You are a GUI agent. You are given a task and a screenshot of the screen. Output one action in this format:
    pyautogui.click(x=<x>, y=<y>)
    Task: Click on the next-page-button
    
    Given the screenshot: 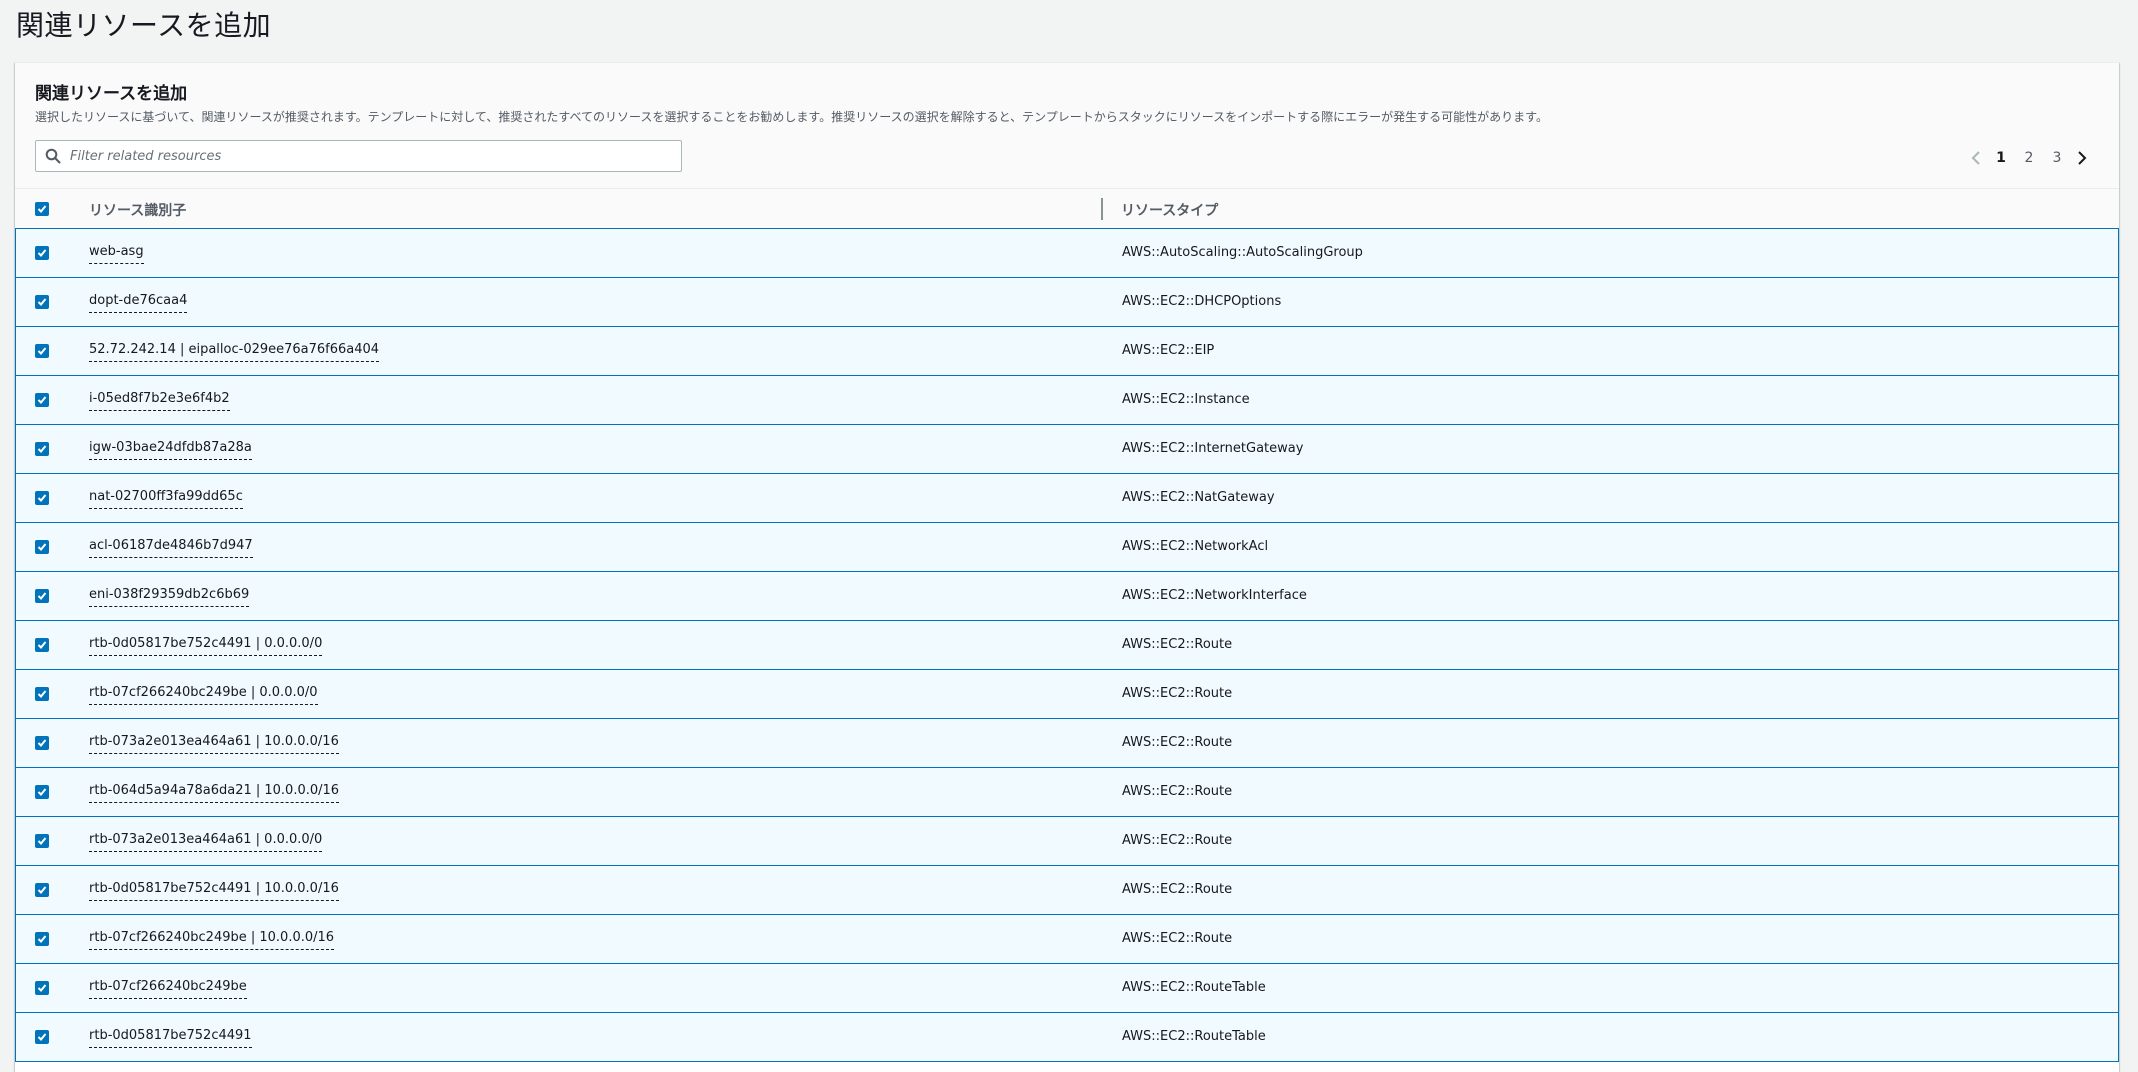 What is the action you would take?
    pyautogui.click(x=2082, y=158)
    